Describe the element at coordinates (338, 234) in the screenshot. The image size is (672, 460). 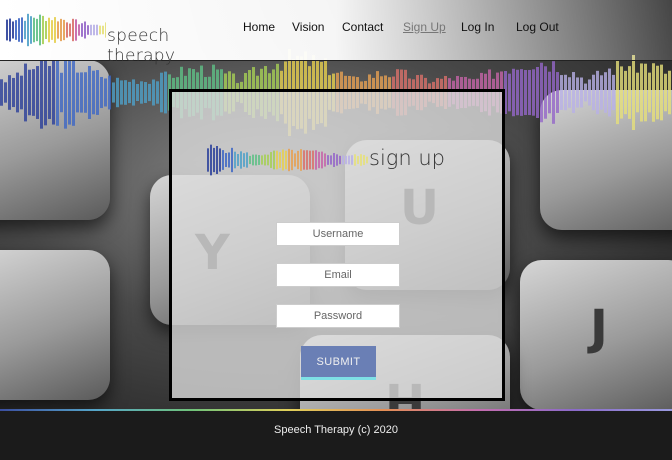
I see `username-input` at that location.